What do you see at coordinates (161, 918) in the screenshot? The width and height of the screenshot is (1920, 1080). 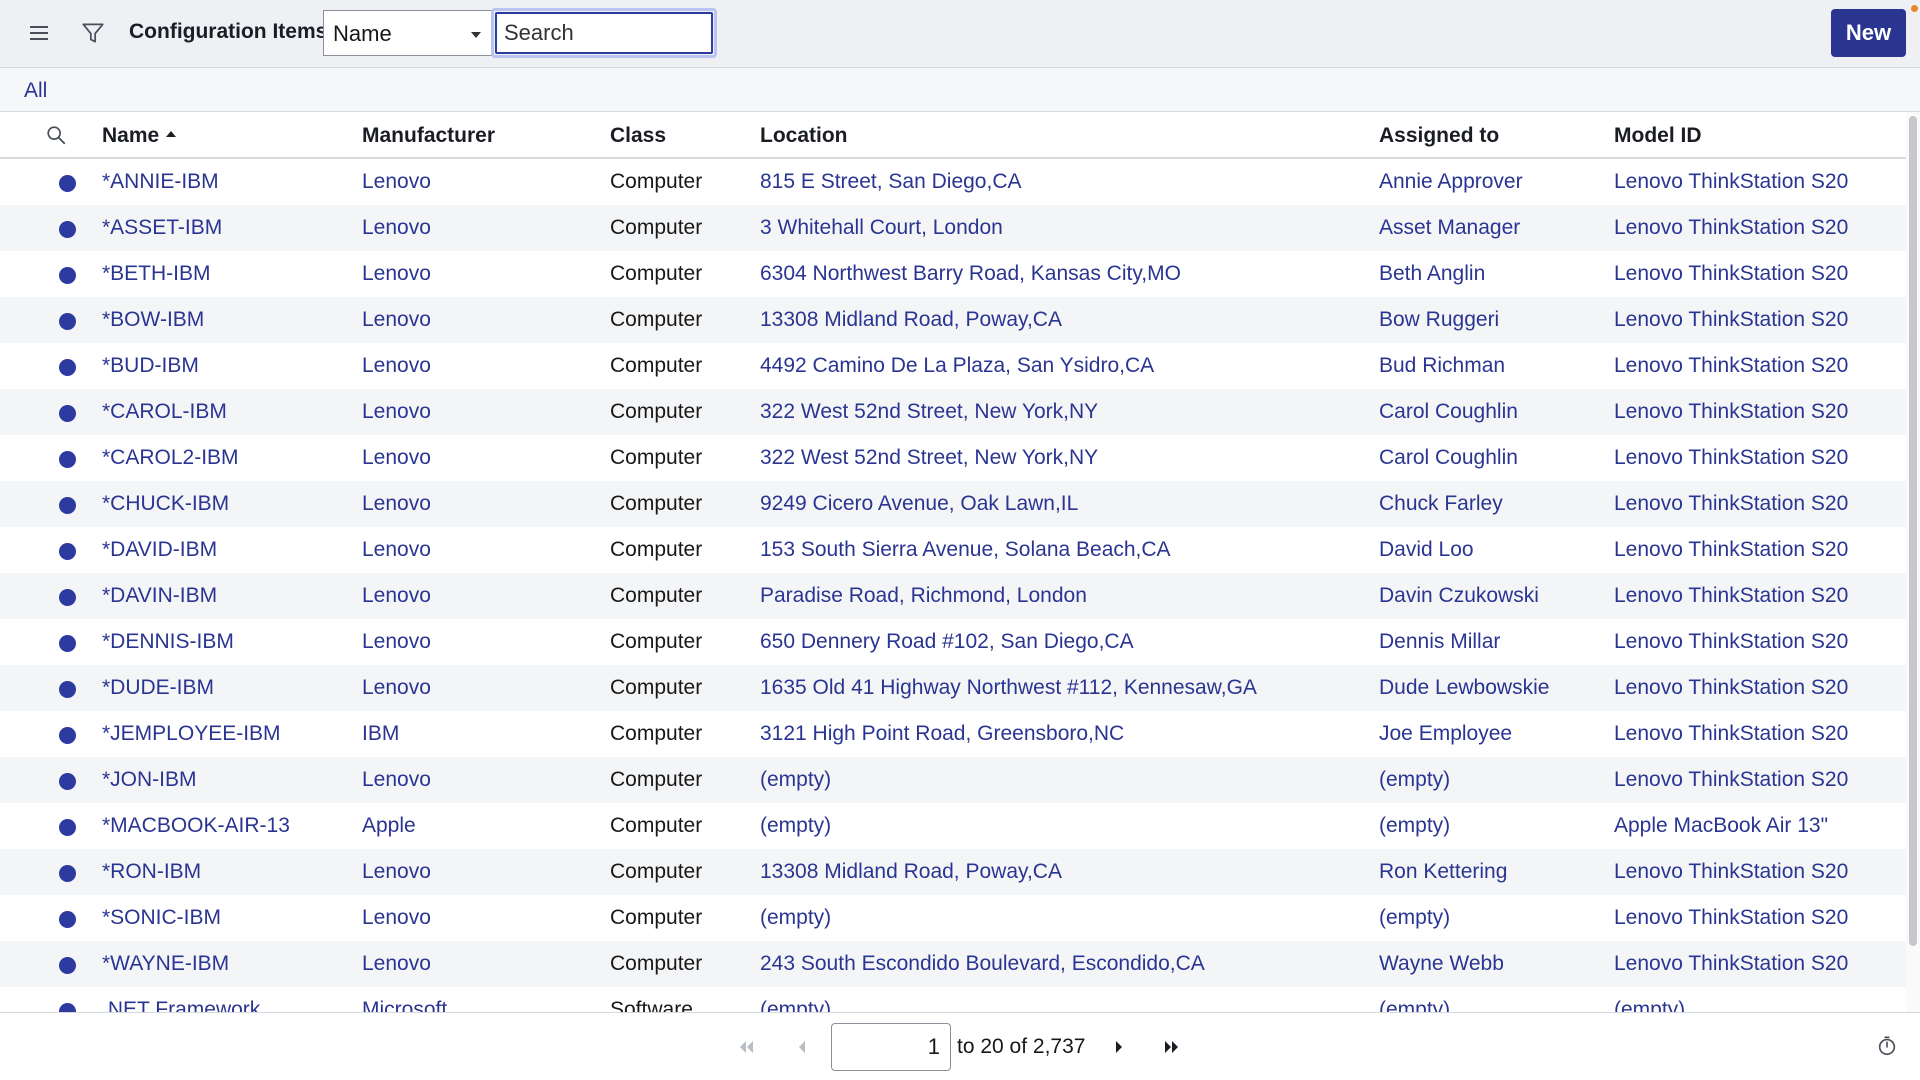 I see `cell-name: *SONIC-IBM` at bounding box center [161, 918].